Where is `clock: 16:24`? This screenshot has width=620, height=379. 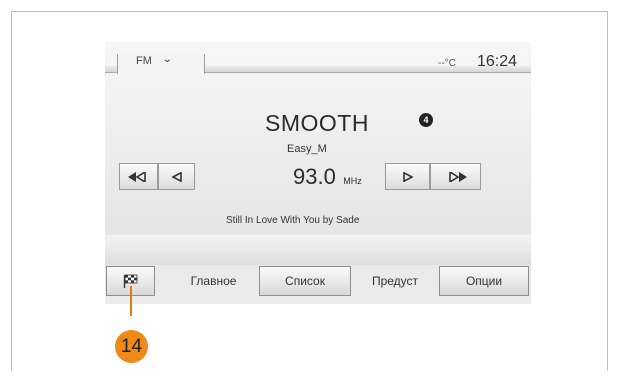
clock: 16:24 is located at coordinates (497, 61).